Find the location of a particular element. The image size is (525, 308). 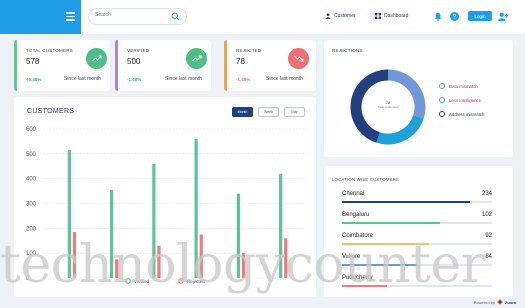

stat-value: 578 is located at coordinates (33, 61).